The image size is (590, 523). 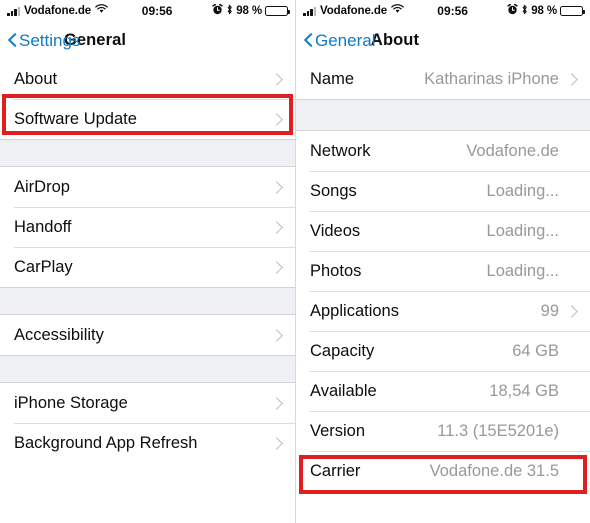 I want to click on list-item-about: About, so click(x=147, y=79).